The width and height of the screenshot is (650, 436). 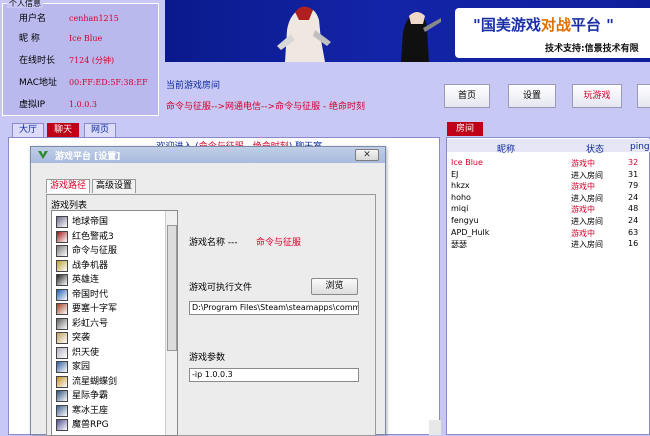 What do you see at coordinates (465, 129) in the screenshot?
I see `tab-room: 房间` at bounding box center [465, 129].